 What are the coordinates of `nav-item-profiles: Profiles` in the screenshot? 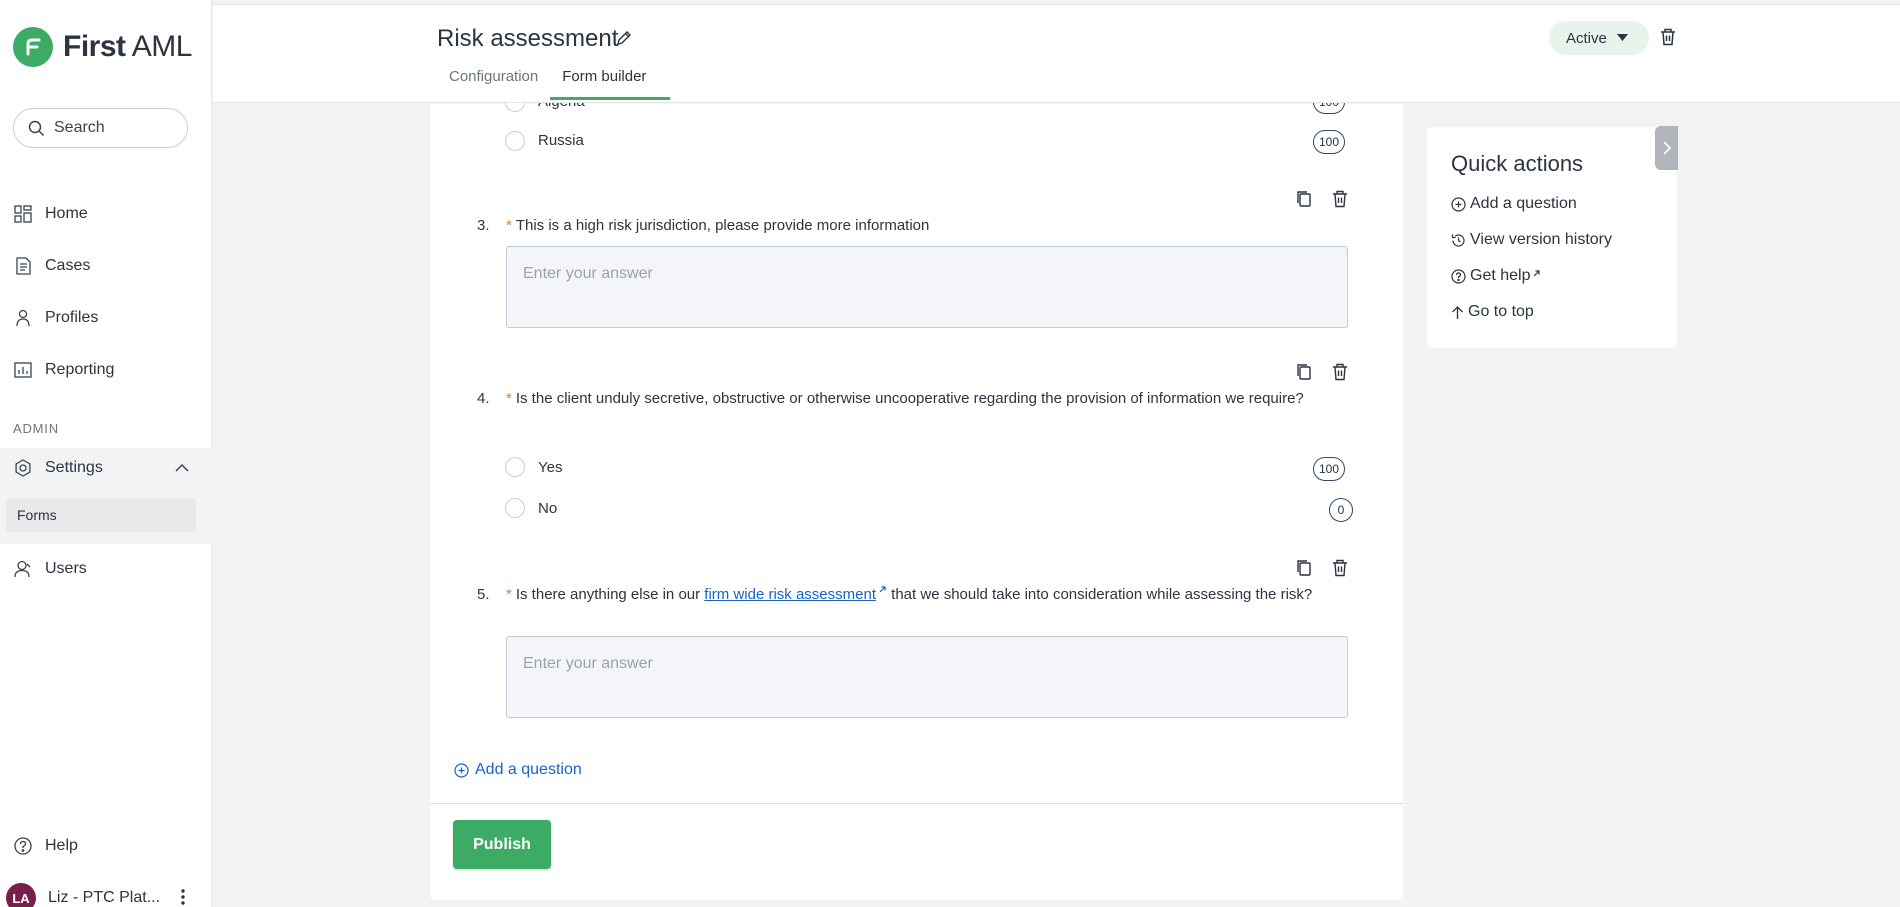 It's located at (106, 318).